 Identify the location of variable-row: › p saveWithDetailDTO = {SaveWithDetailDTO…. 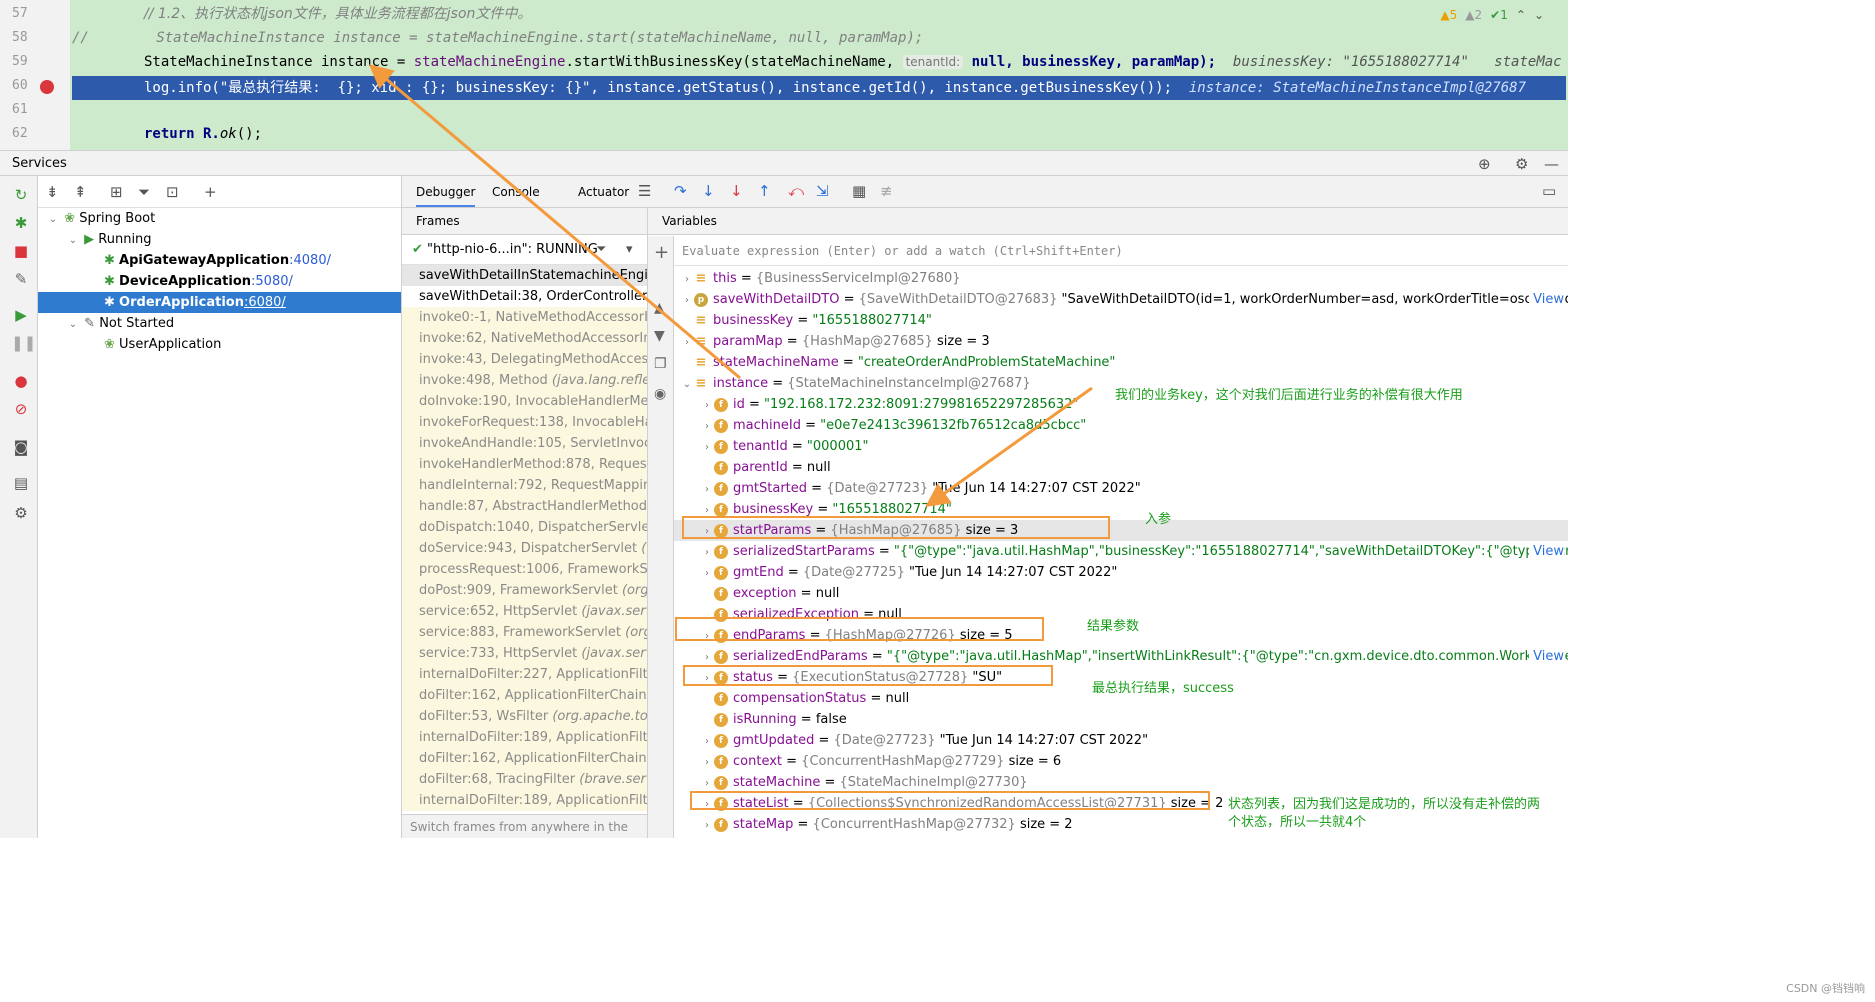
(1121, 299).